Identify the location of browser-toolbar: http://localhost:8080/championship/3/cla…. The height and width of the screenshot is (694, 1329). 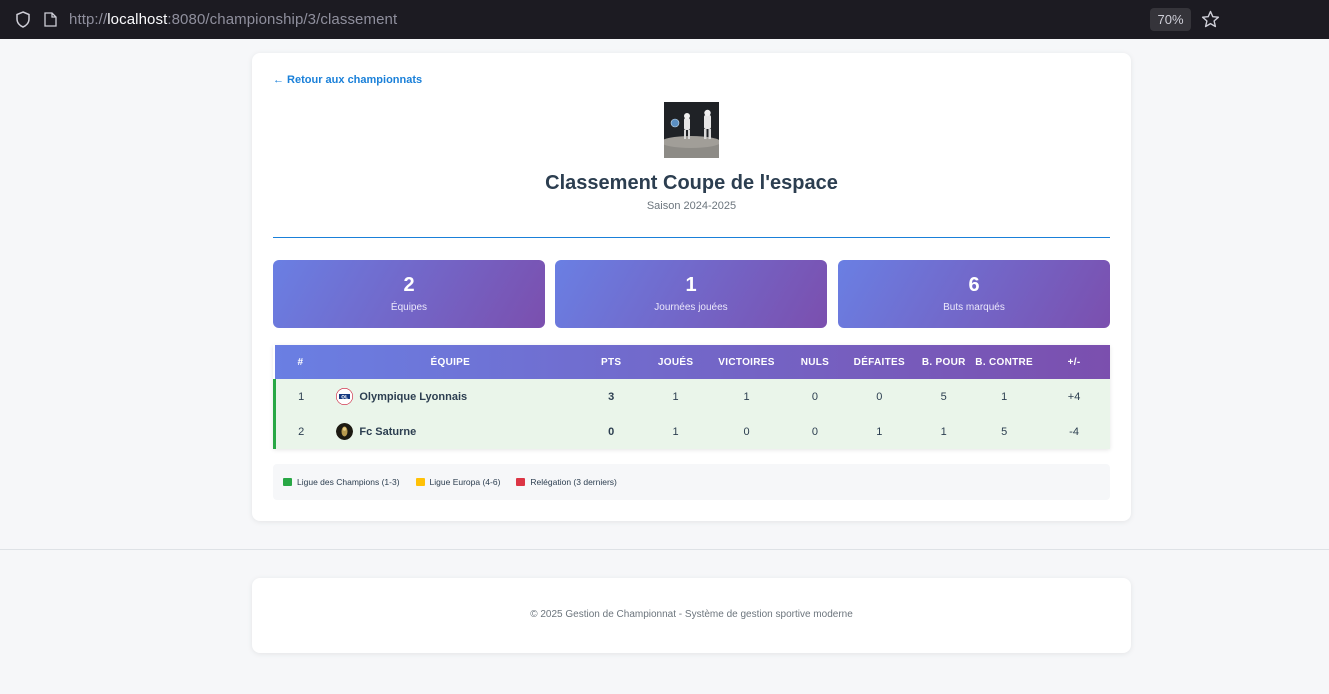
(664, 19).